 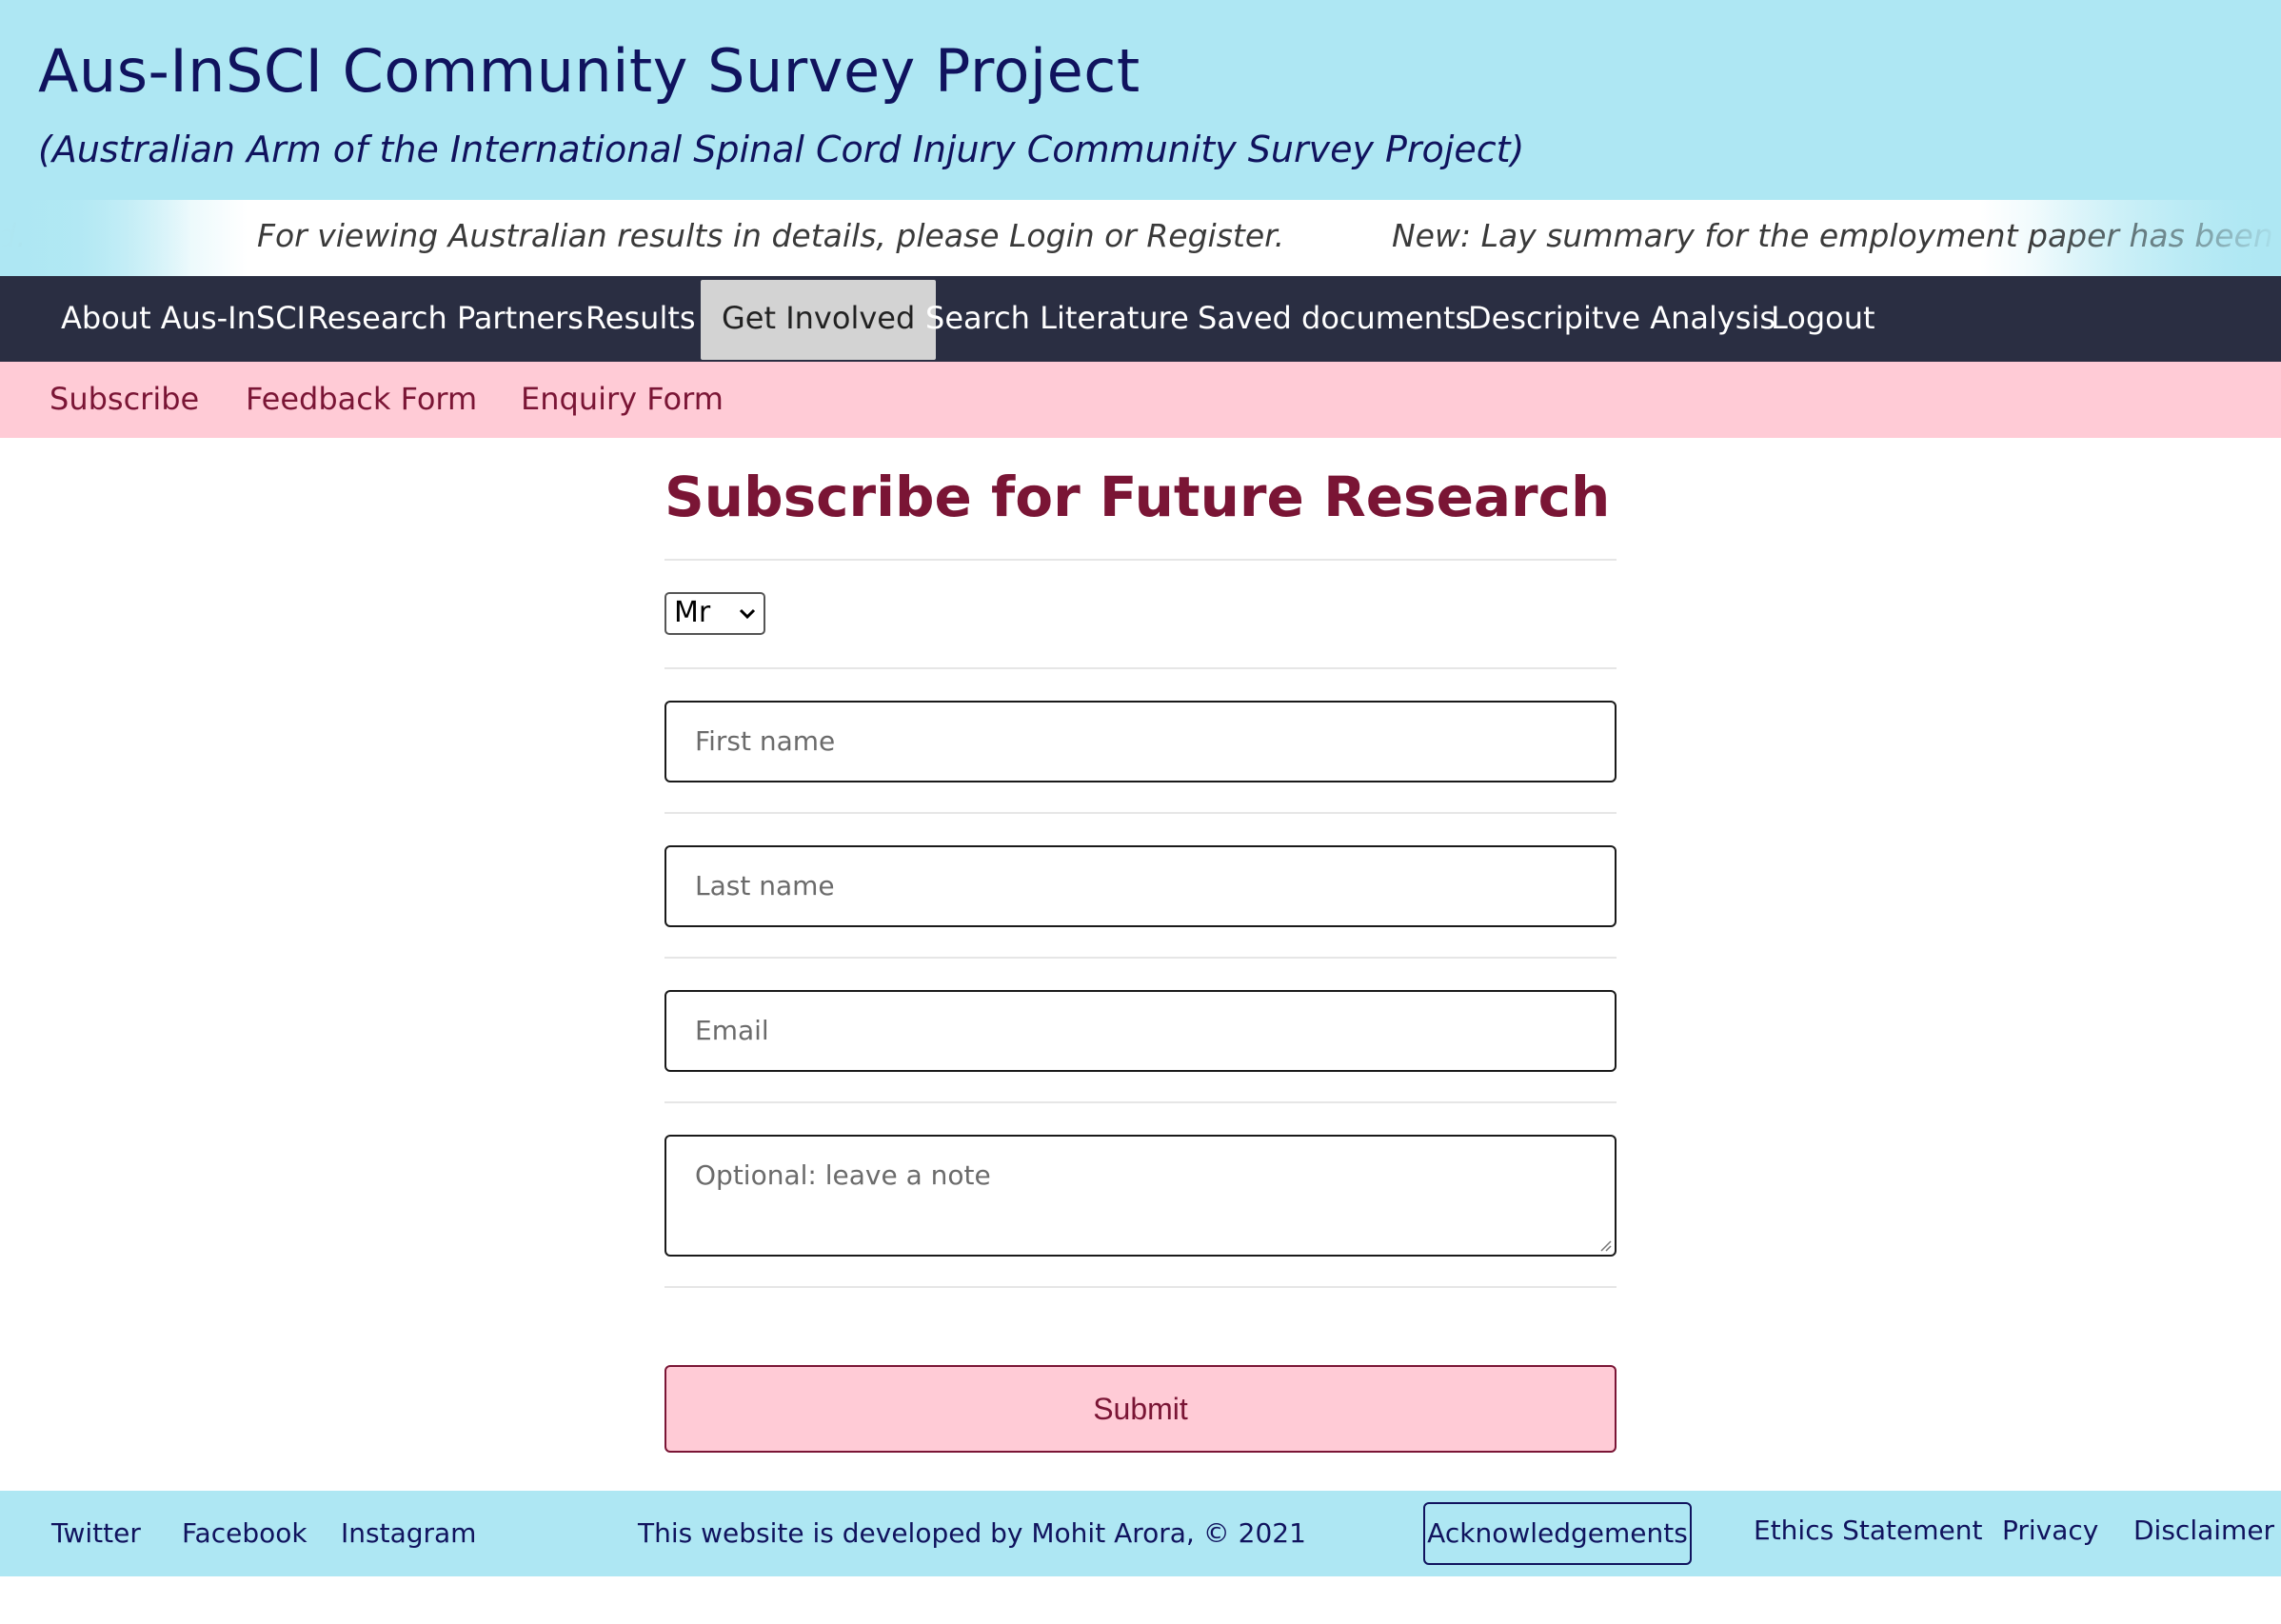 What do you see at coordinates (1823, 319) in the screenshot?
I see `nav-logout: Logout` at bounding box center [1823, 319].